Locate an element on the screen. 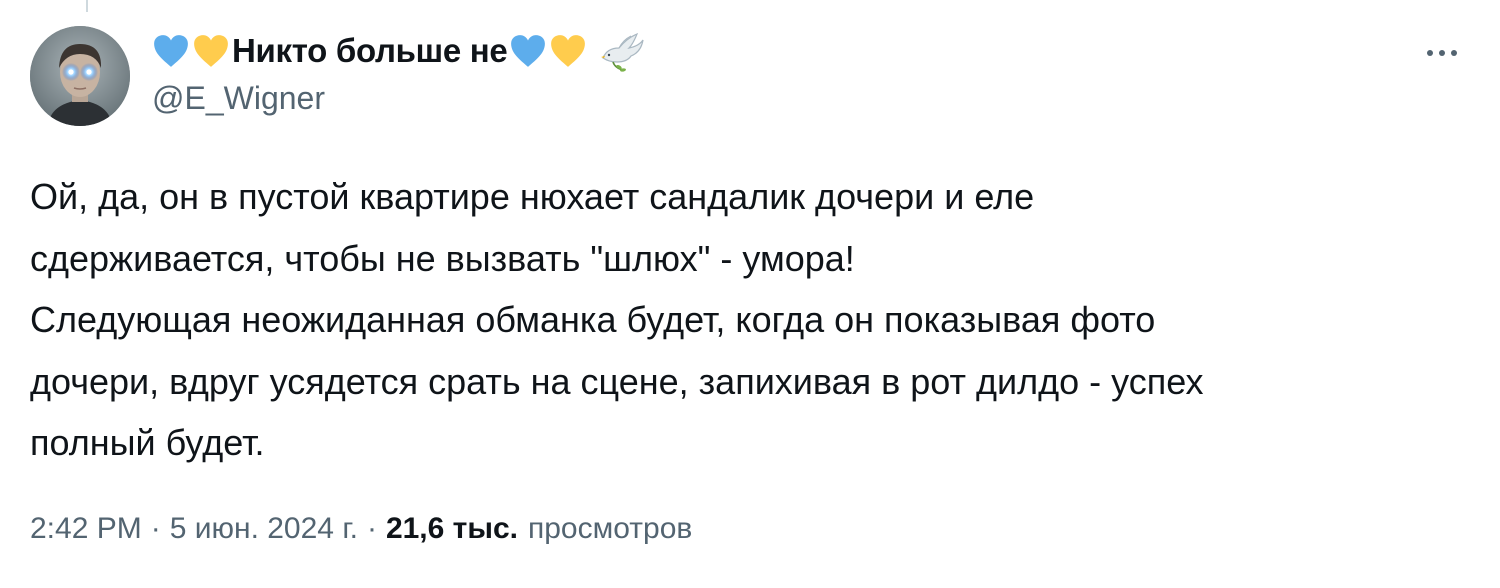  views-count: 21,6 тыс. is located at coordinates (451, 528).